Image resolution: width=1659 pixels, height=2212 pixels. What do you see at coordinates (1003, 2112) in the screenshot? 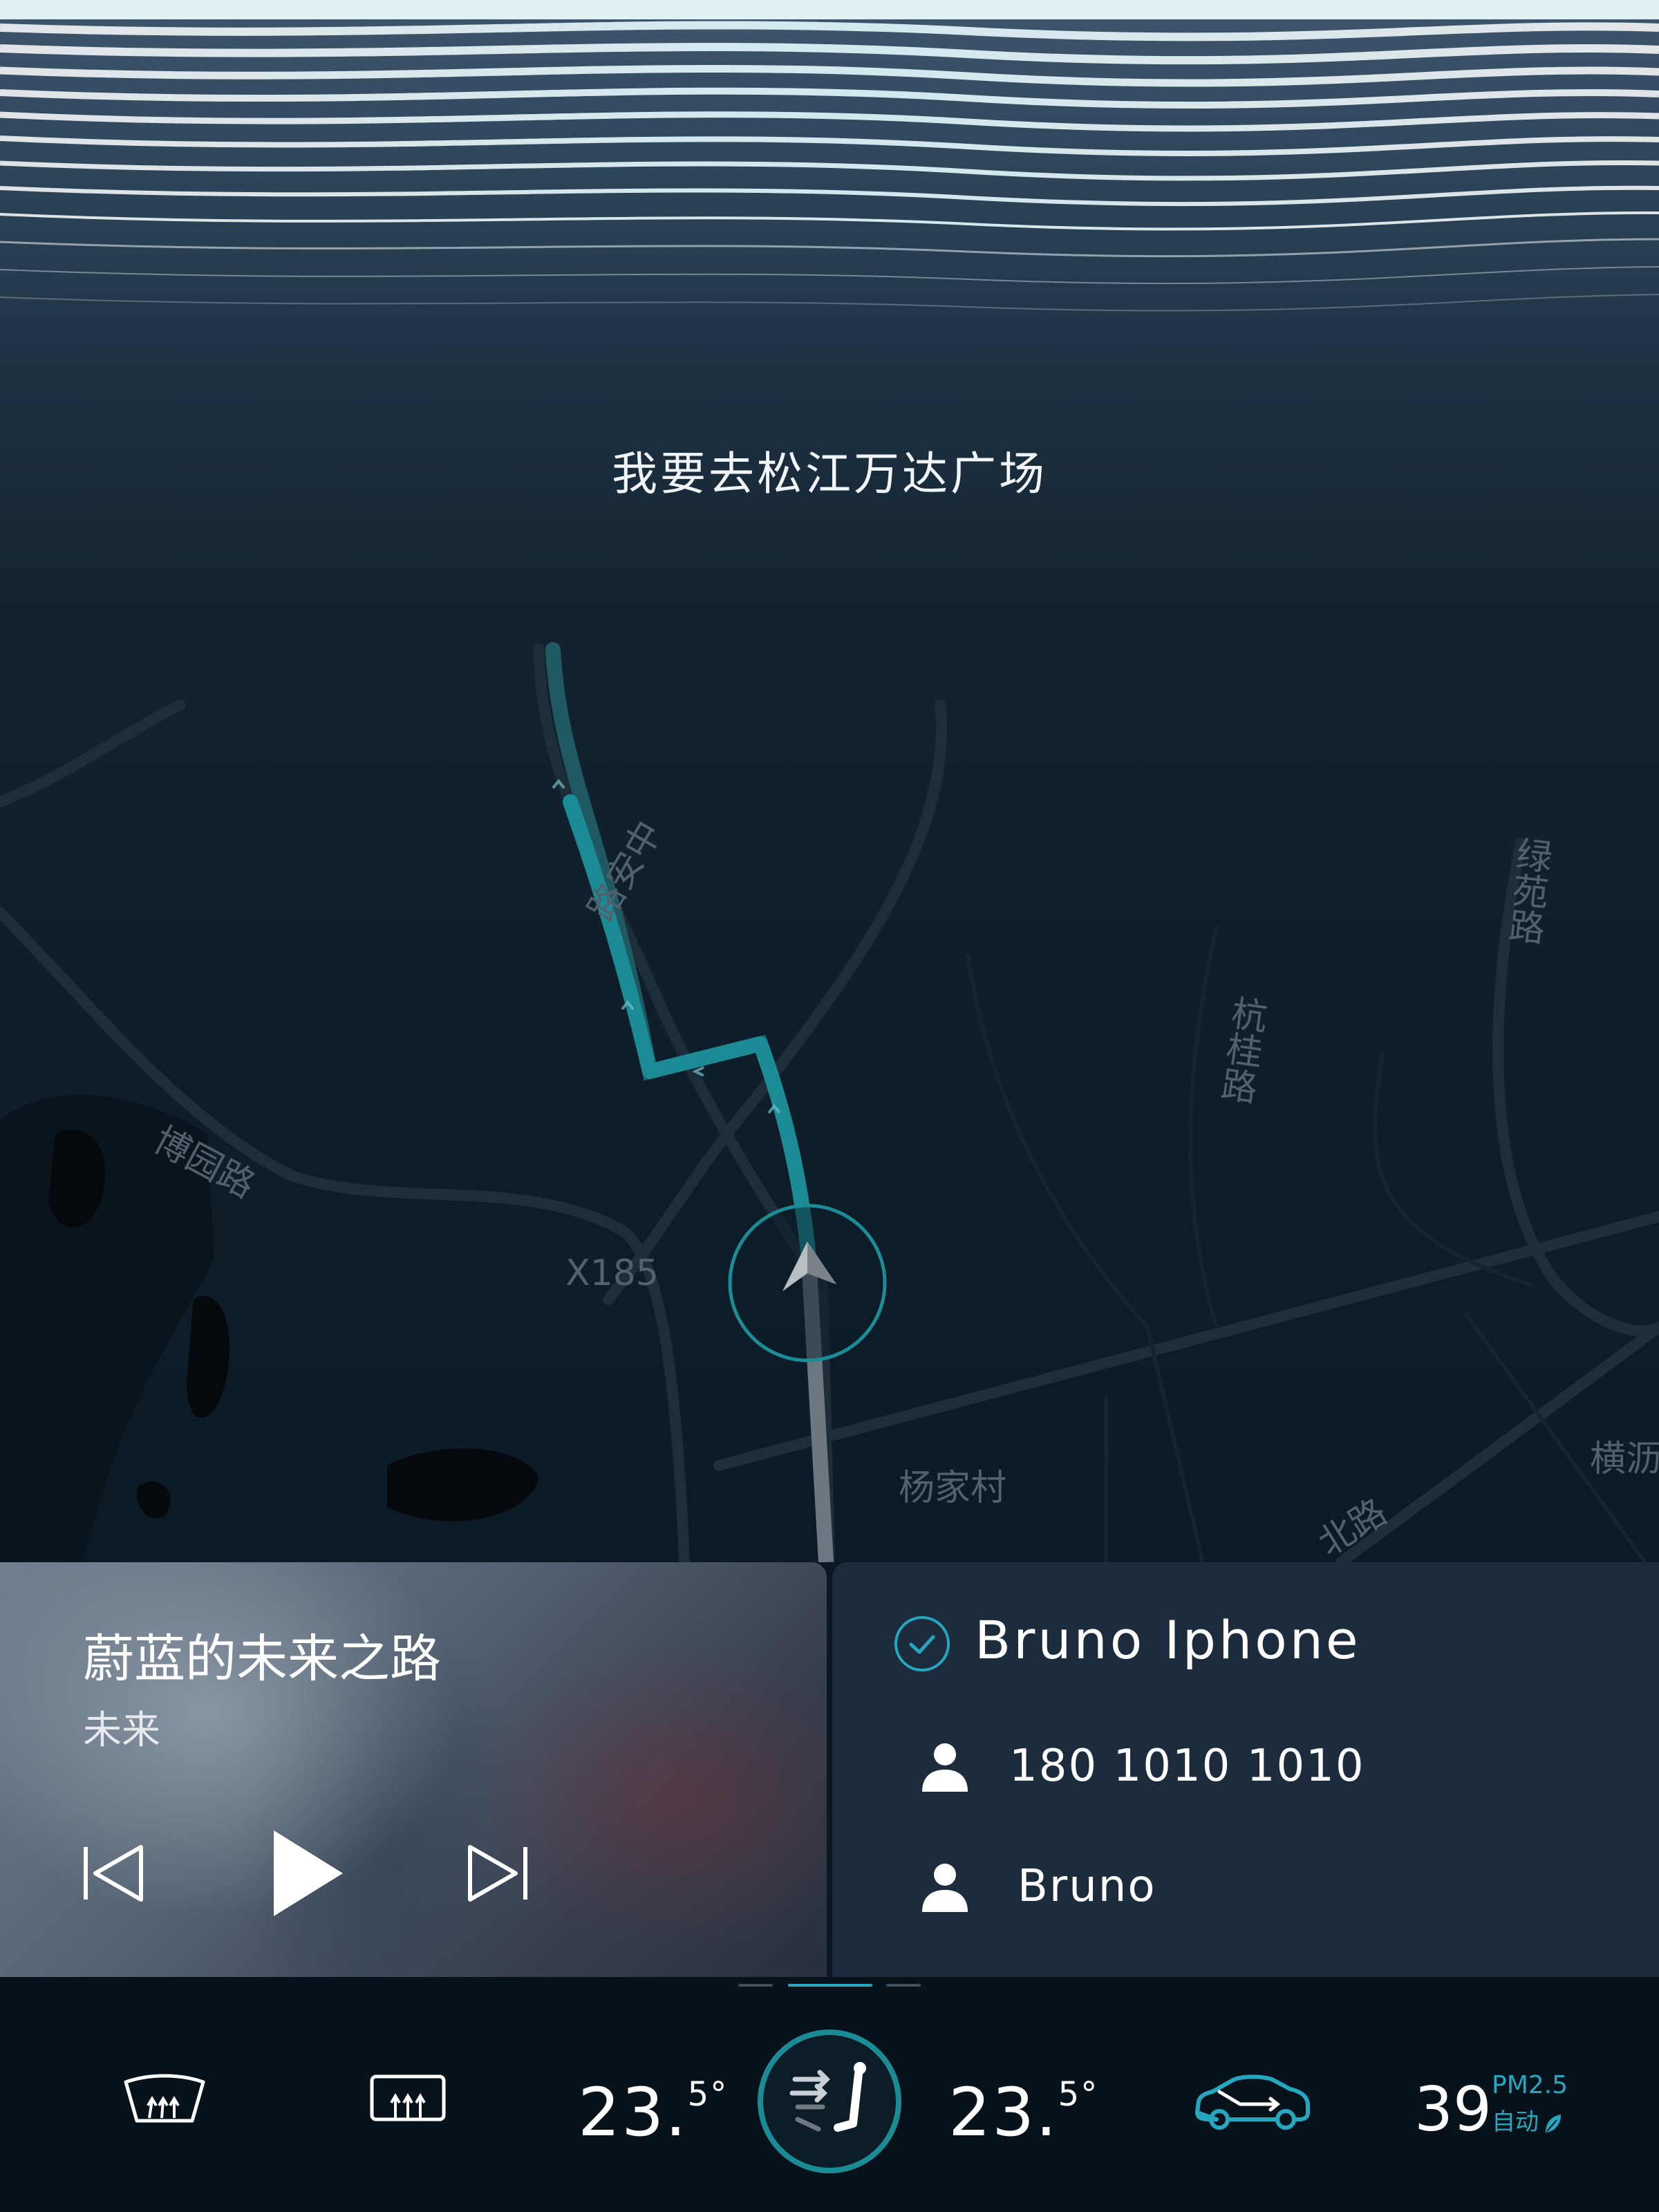
I see `right-temp-value: 23.` at bounding box center [1003, 2112].